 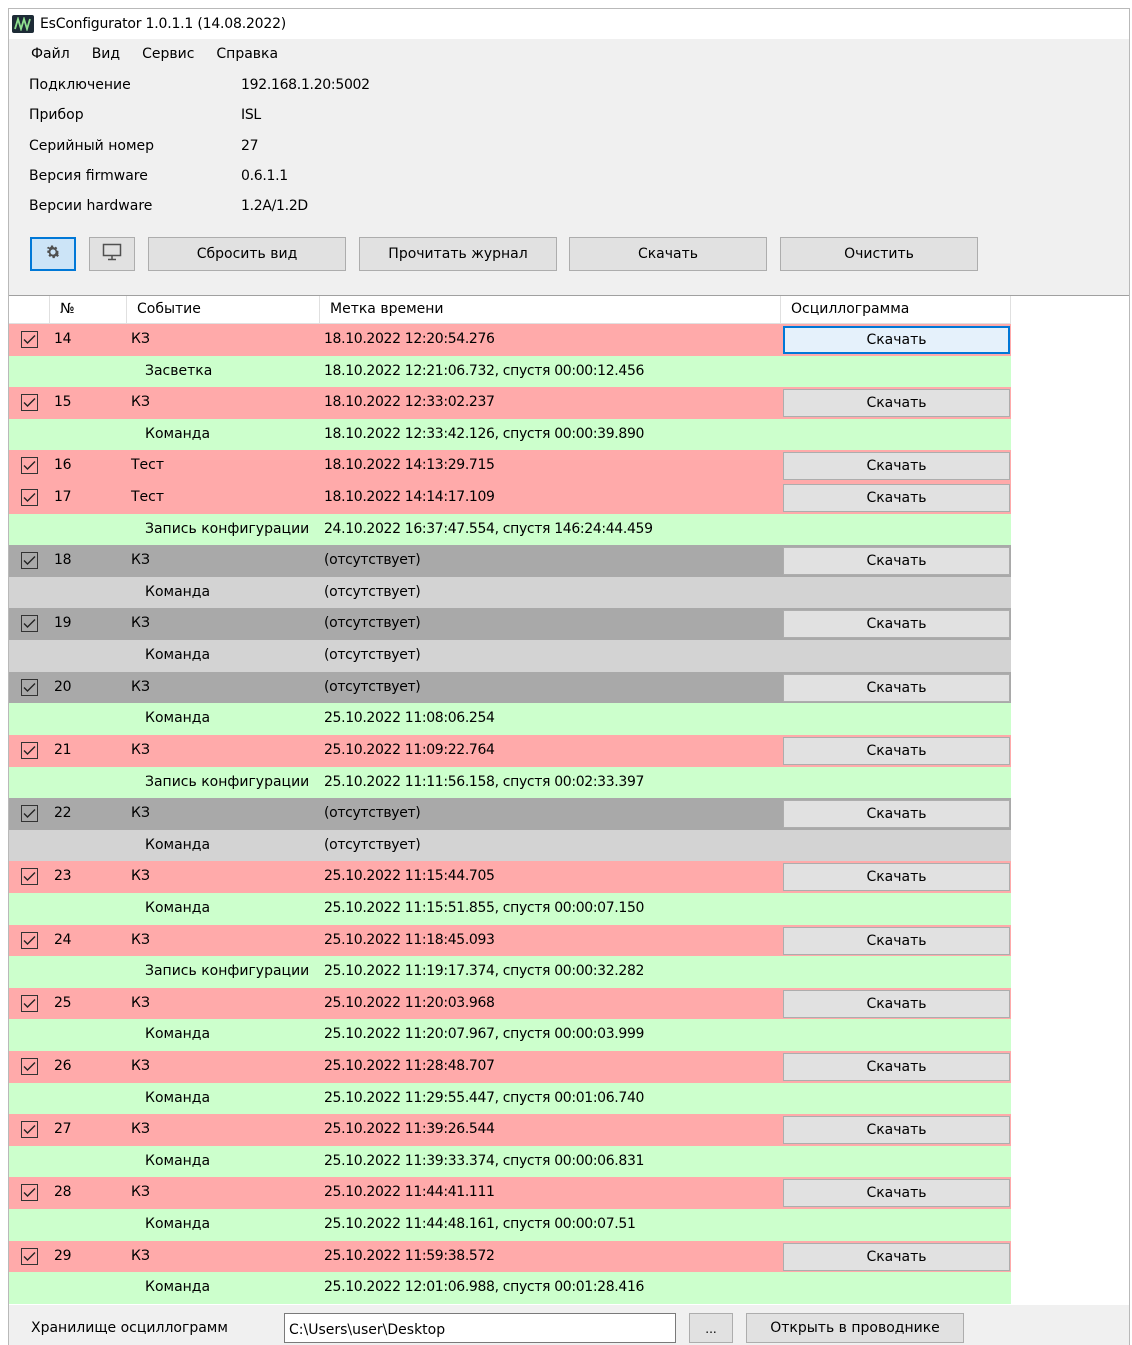 What do you see at coordinates (510, 1067) in the screenshot?
I see `table-row: 26 КЗ 25.10.2022 11:28:48.707 Скачать` at bounding box center [510, 1067].